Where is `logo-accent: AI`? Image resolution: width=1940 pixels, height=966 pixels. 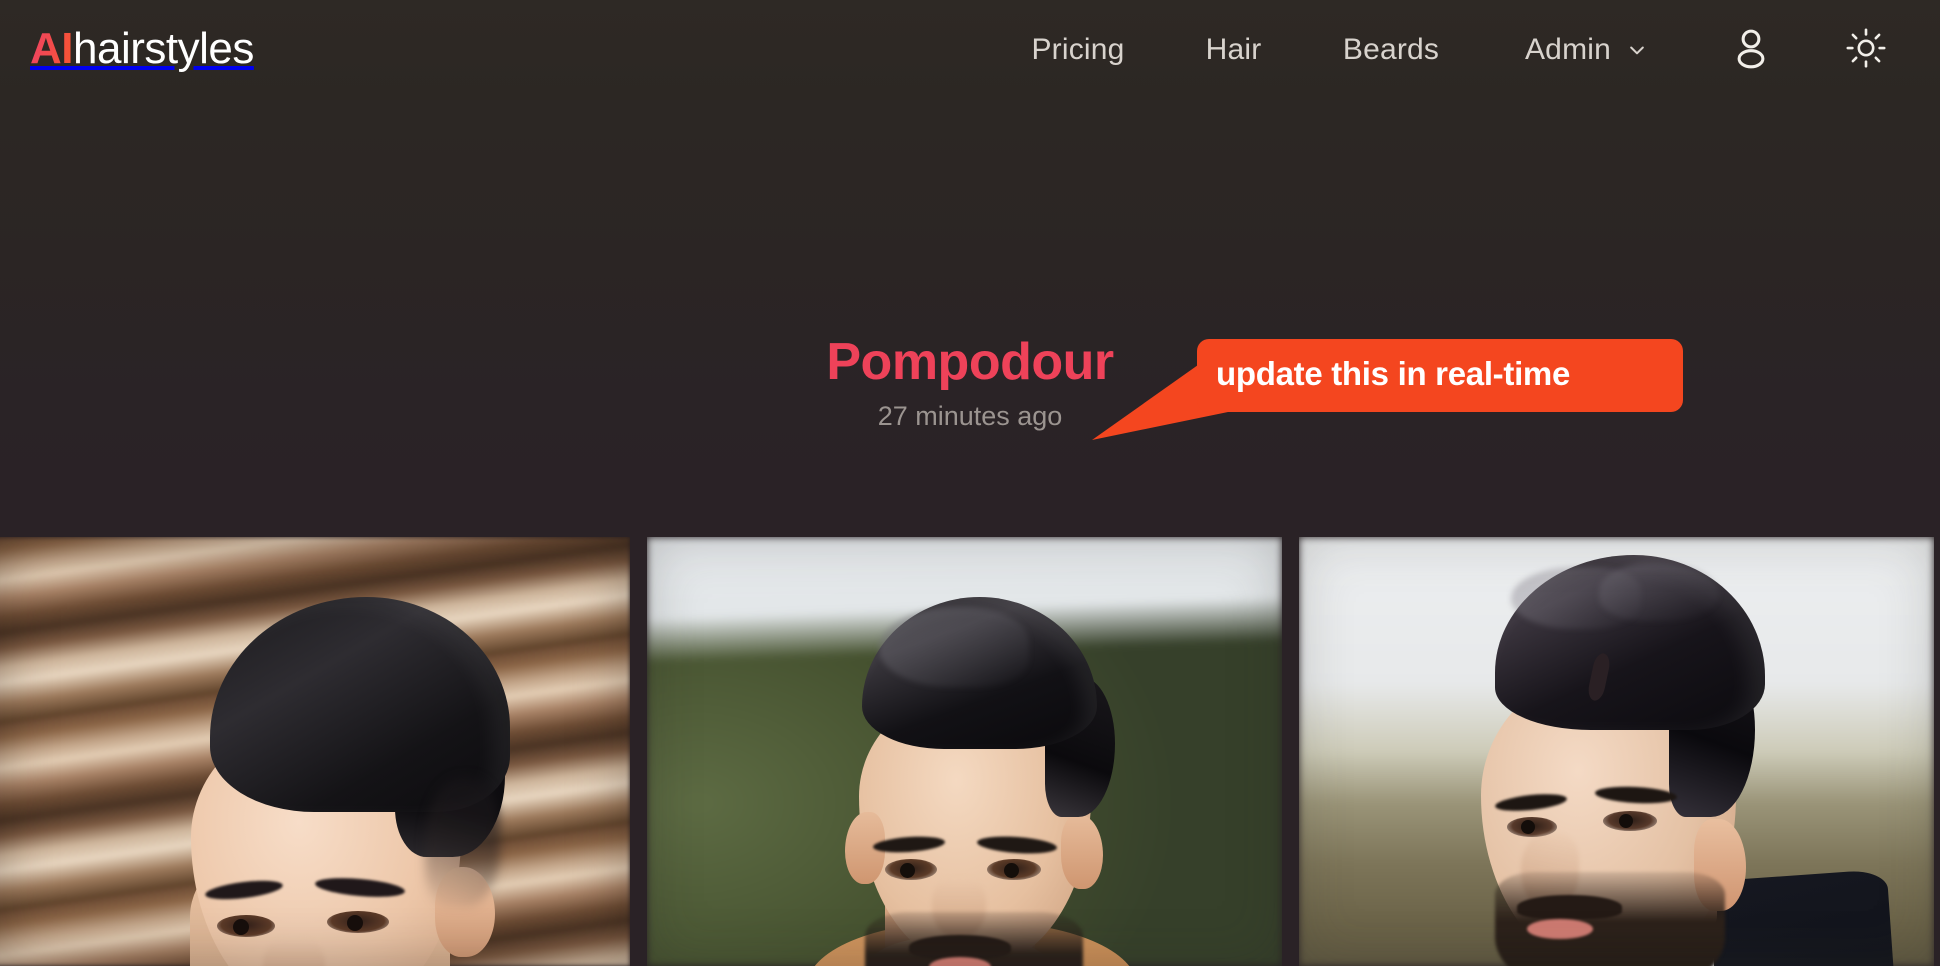
logo-accent: AI is located at coordinates (52, 48).